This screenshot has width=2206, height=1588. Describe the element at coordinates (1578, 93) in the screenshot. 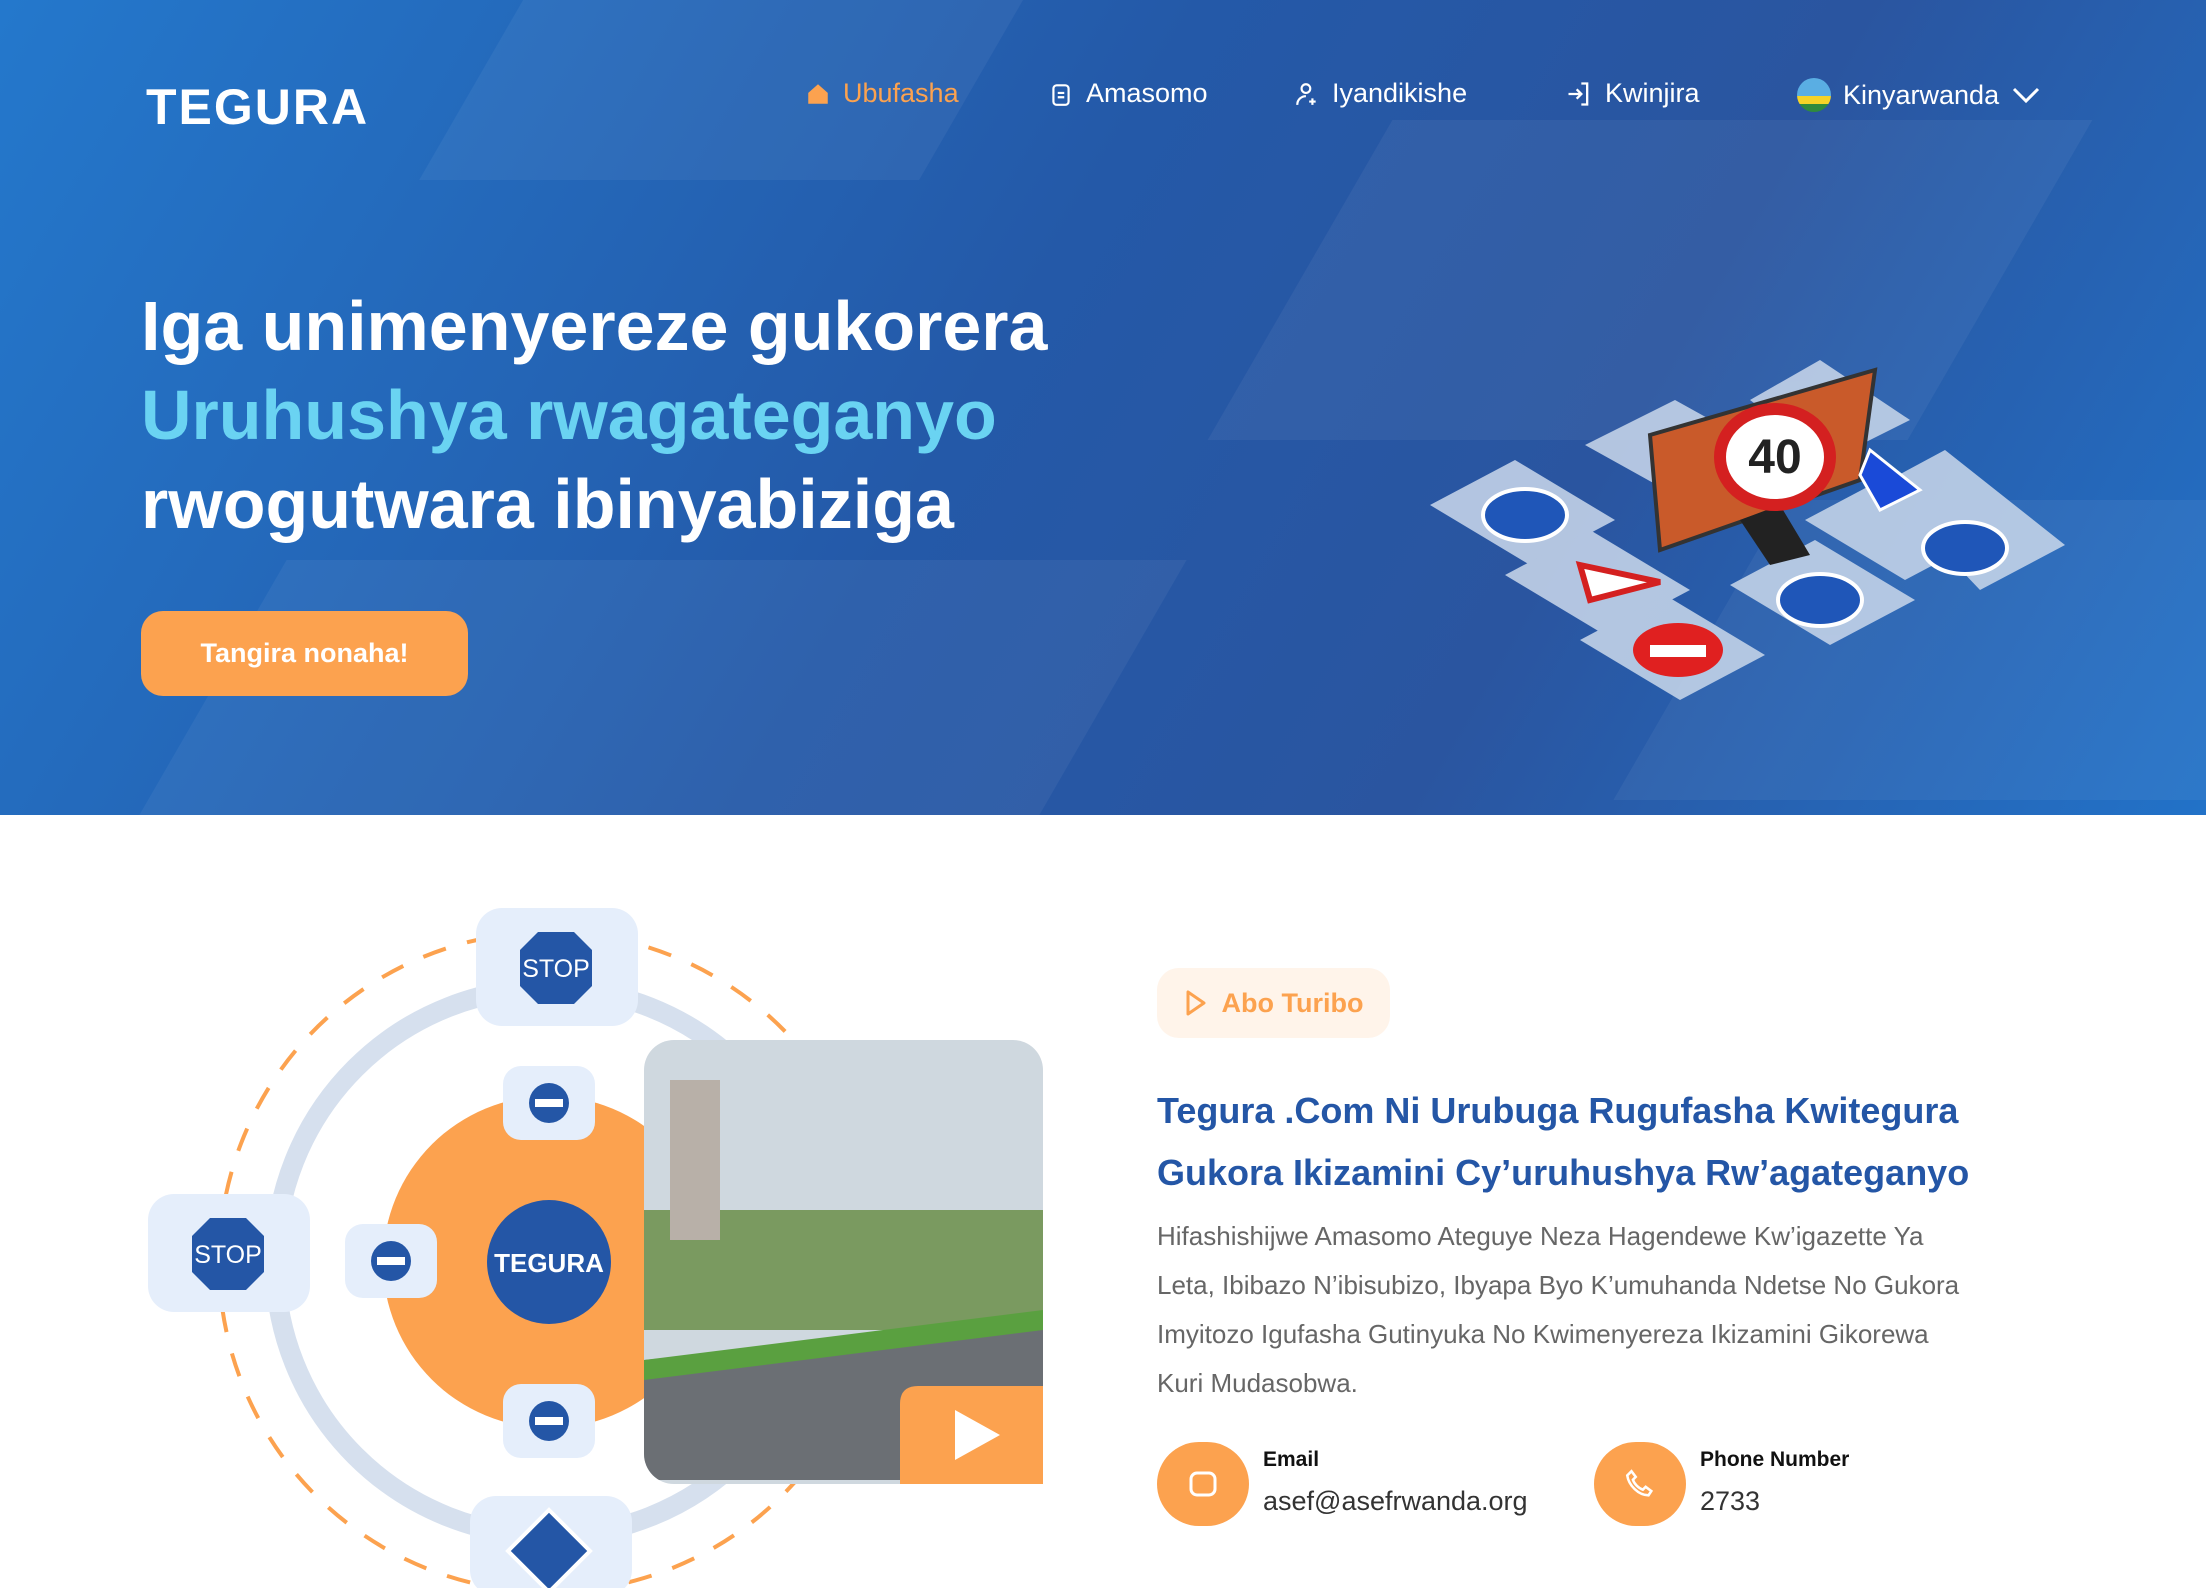

I see `login-icon` at that location.